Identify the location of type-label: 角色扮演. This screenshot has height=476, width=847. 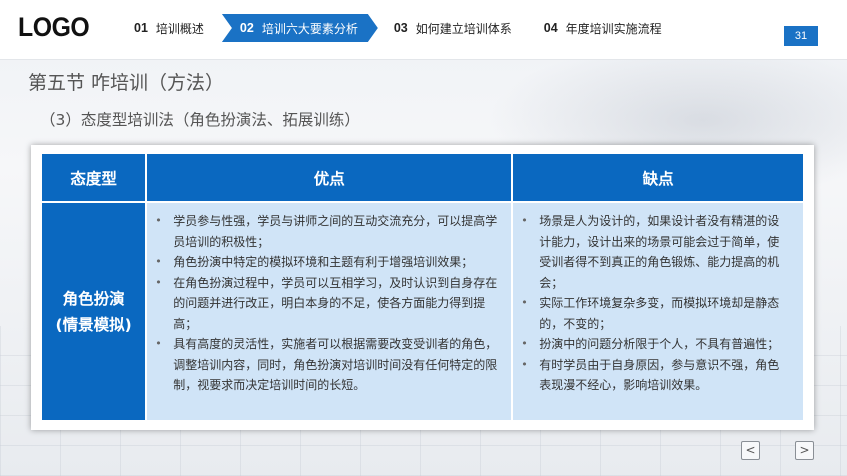
(93, 298).